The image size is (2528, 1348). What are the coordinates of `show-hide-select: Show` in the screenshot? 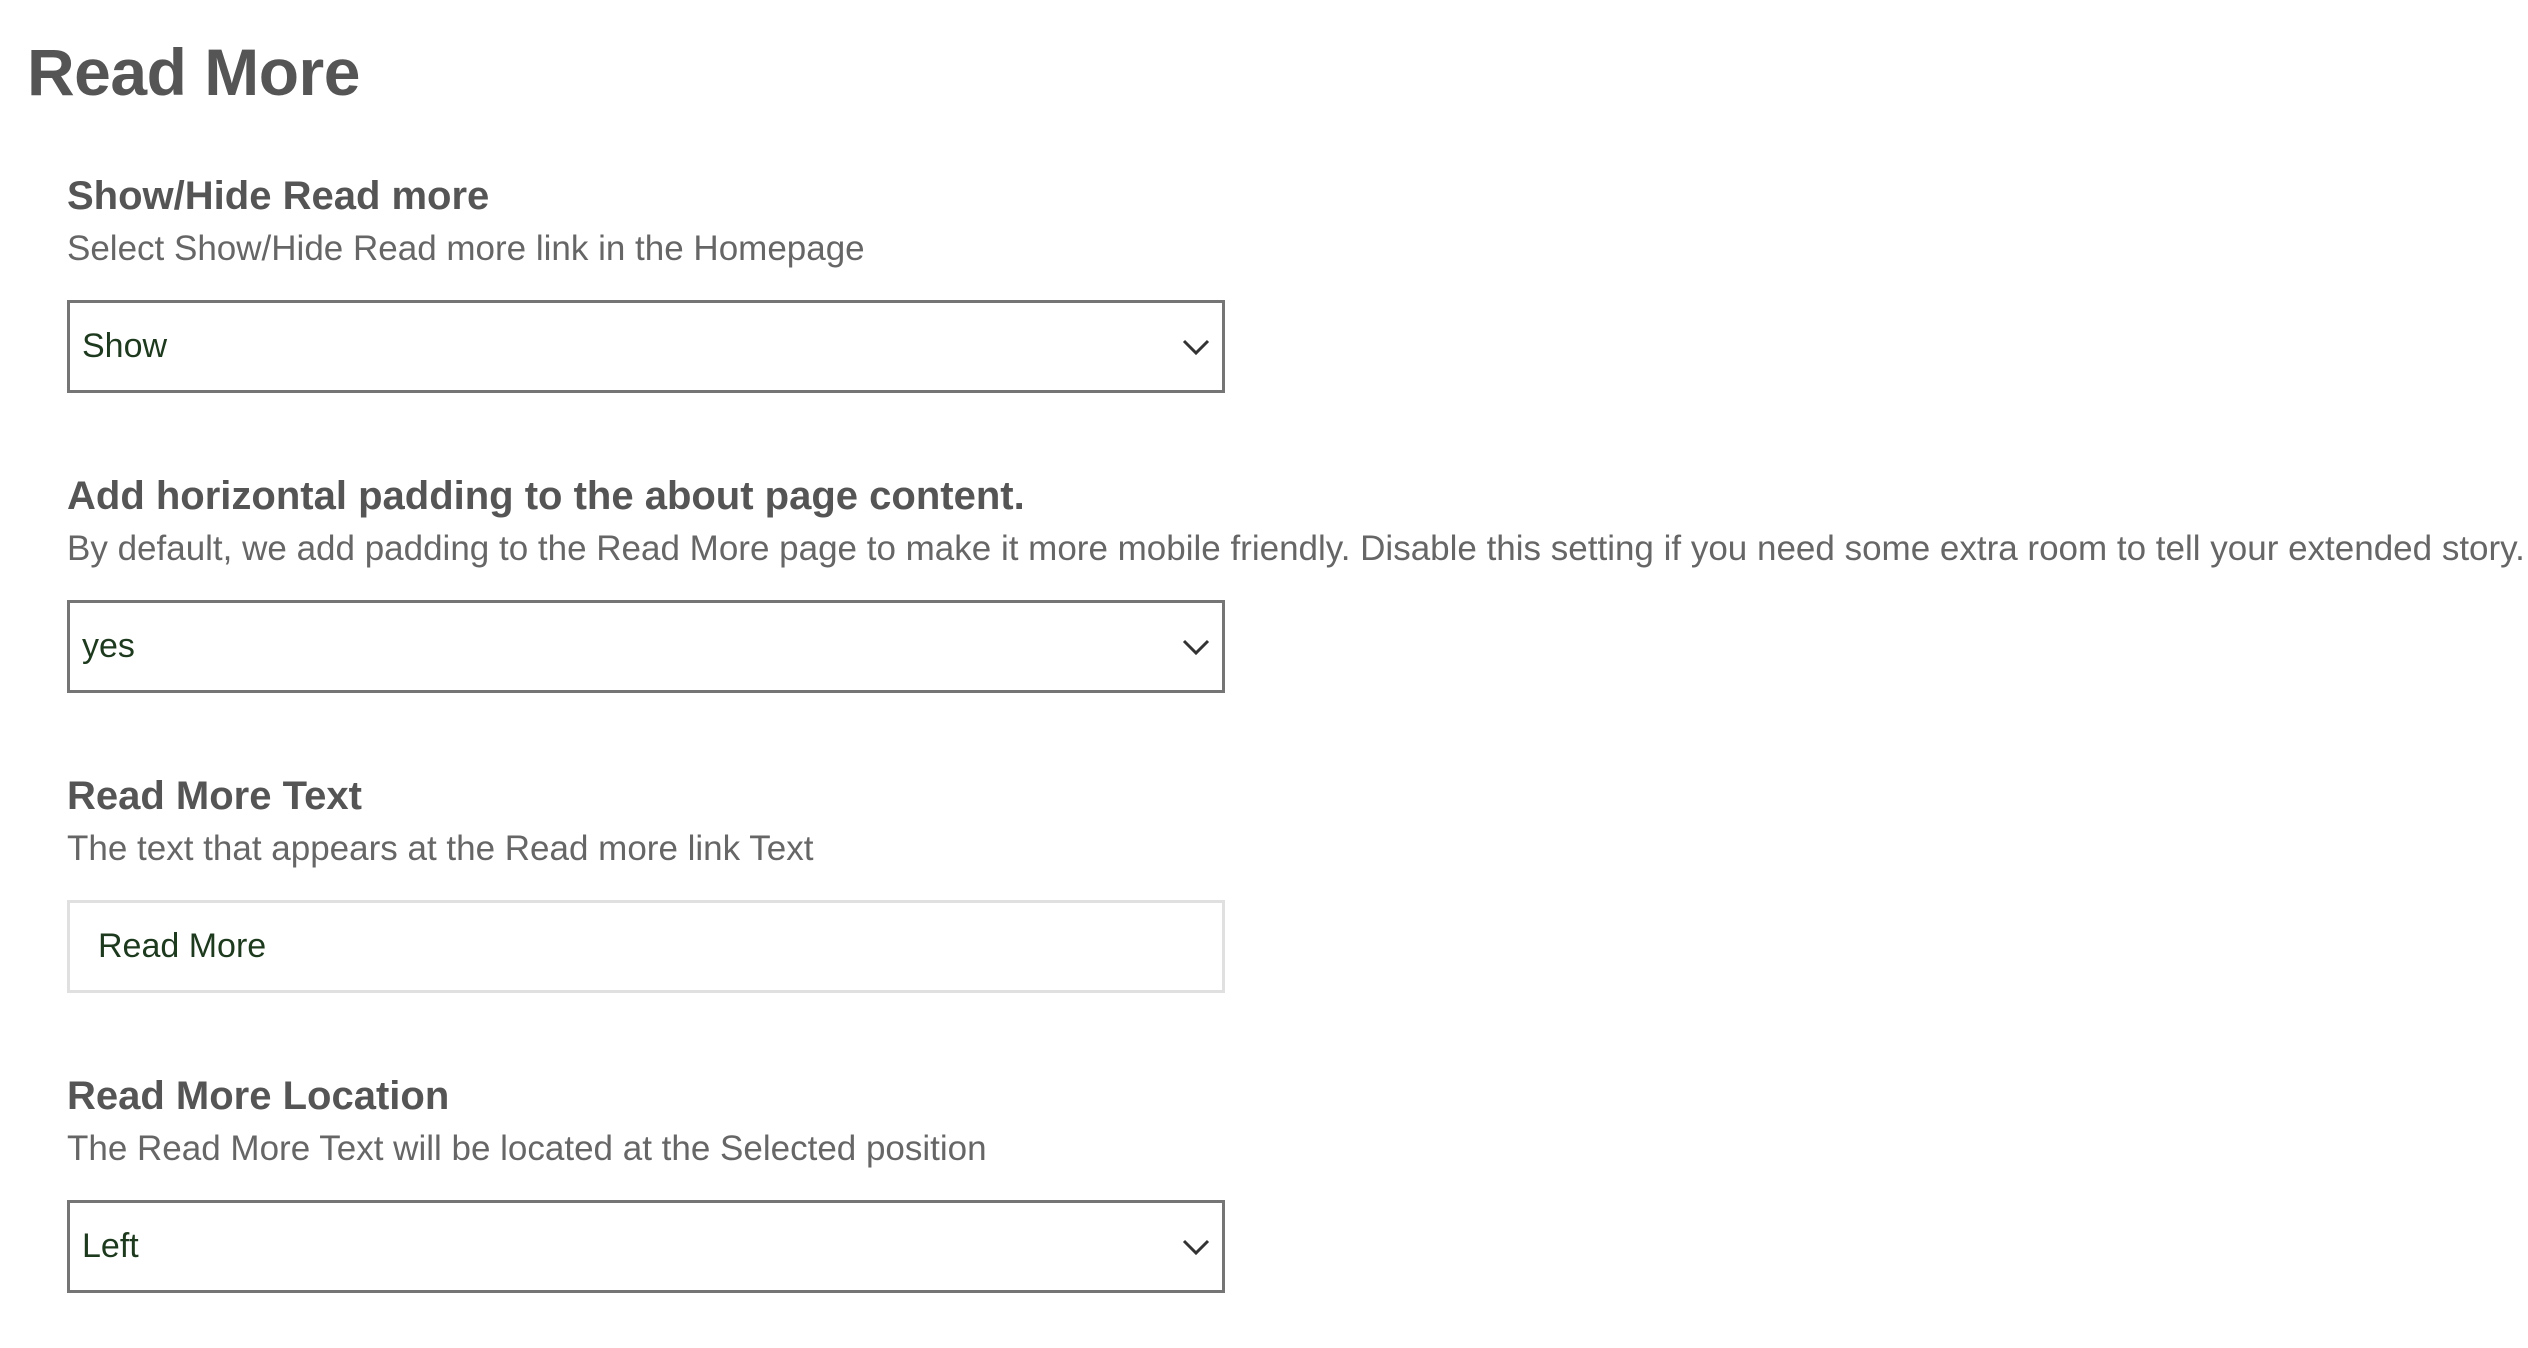 It's located at (646, 346).